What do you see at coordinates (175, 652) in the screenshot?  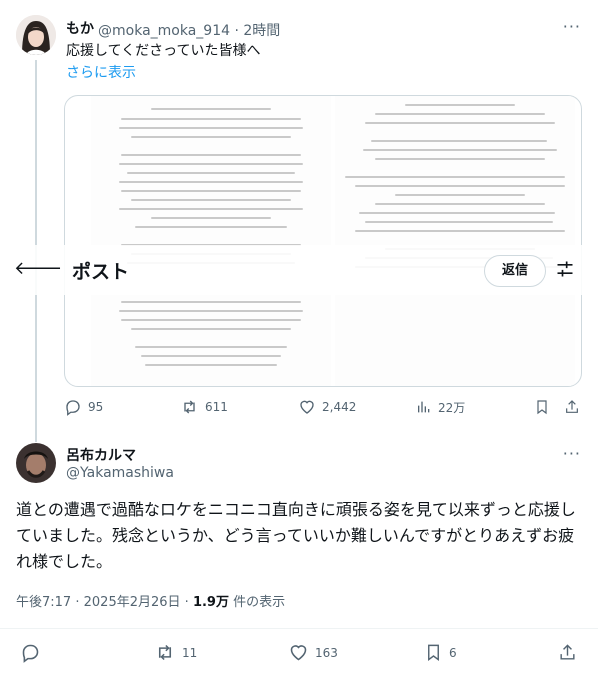 I see `repost-button: 11` at bounding box center [175, 652].